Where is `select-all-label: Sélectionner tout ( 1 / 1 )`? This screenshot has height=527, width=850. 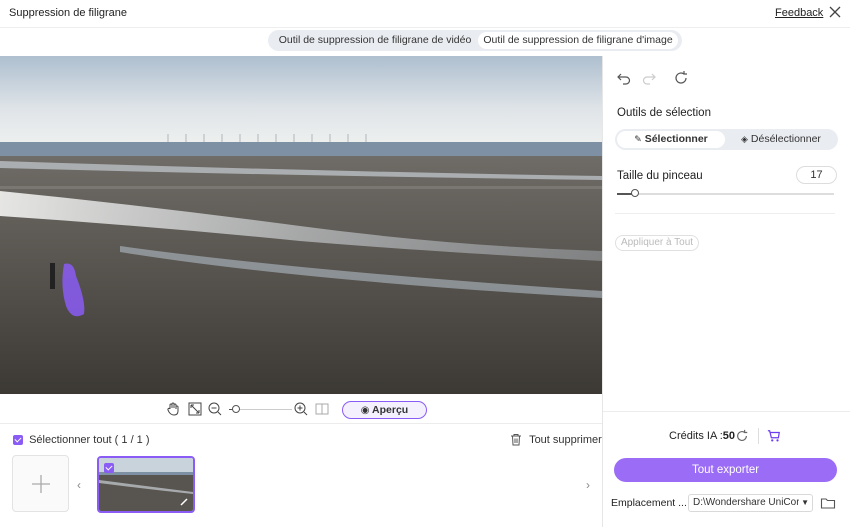
select-all-label: Sélectionner tout ( 1 / 1 ) is located at coordinates (89, 440).